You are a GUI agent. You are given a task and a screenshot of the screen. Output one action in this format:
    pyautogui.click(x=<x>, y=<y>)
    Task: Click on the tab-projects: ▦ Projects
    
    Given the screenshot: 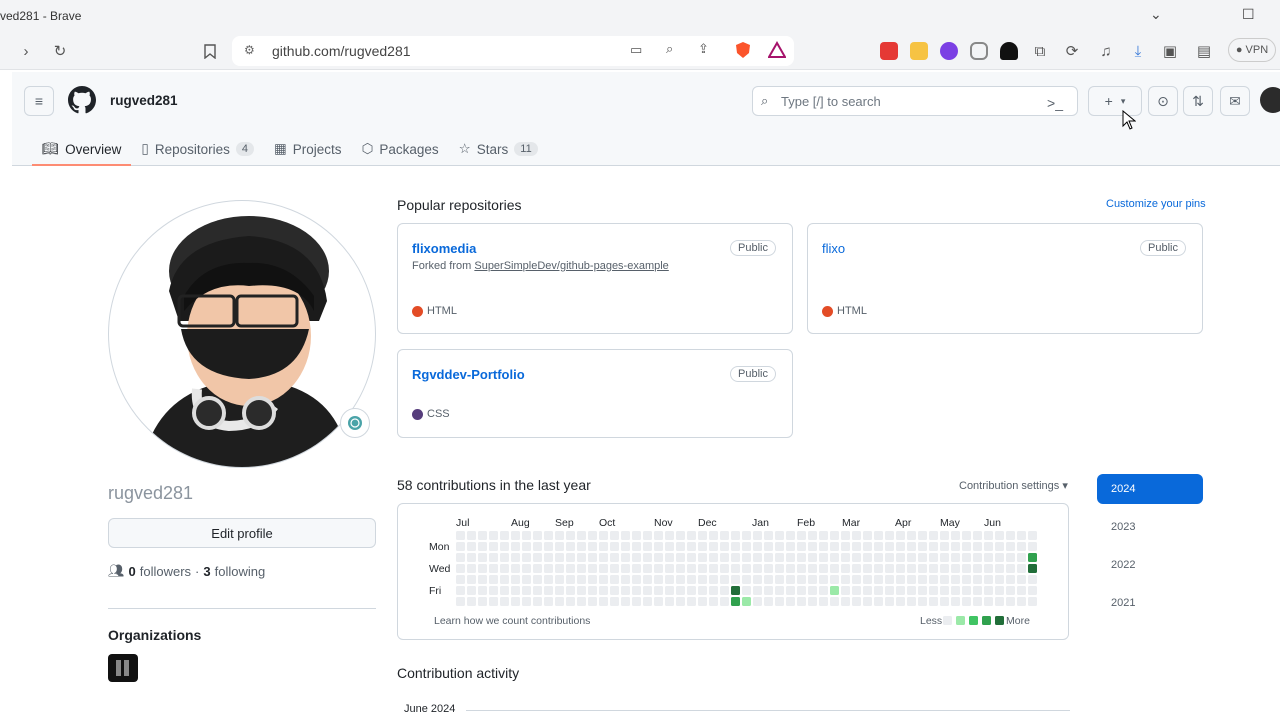 What is the action you would take?
    pyautogui.click(x=308, y=149)
    